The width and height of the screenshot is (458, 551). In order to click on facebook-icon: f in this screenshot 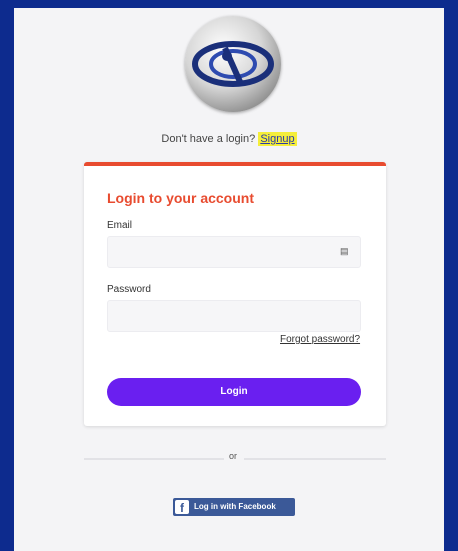, I will do `click(182, 507)`.